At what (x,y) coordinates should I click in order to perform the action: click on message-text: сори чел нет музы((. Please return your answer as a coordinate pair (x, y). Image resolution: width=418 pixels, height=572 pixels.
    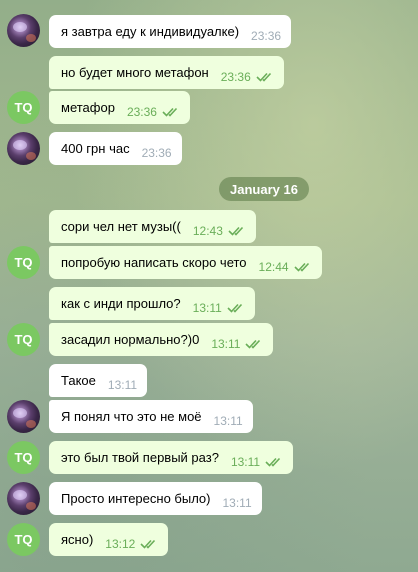
    Looking at the image, I should click on (121, 226).